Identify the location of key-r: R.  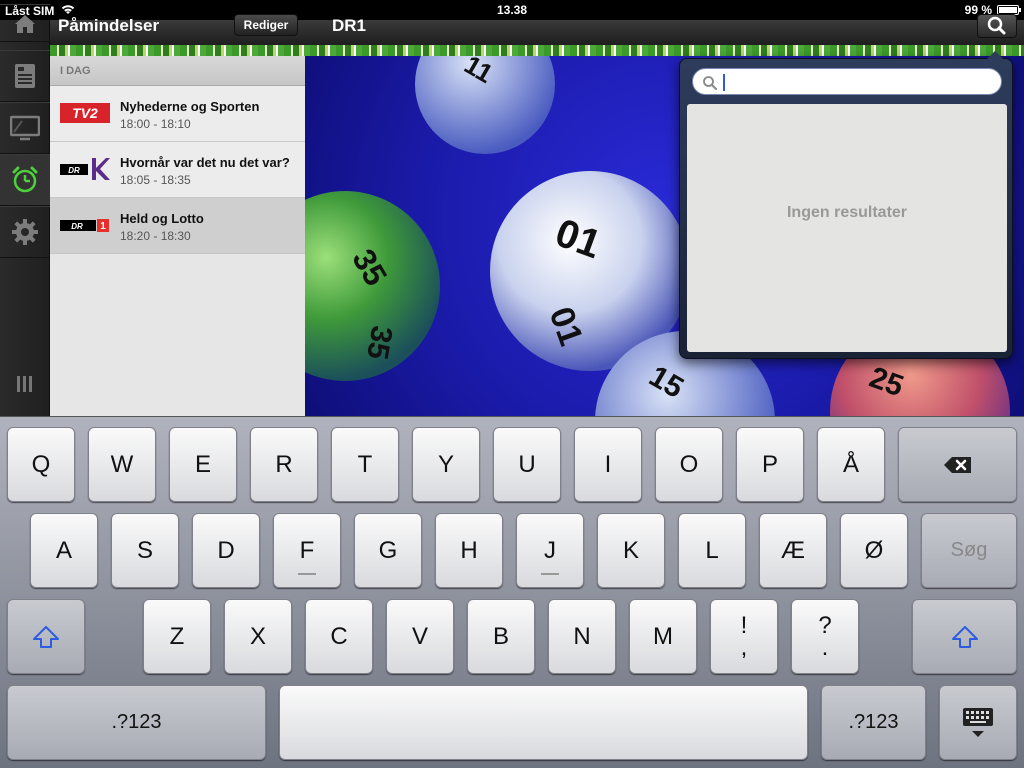
(284, 464).